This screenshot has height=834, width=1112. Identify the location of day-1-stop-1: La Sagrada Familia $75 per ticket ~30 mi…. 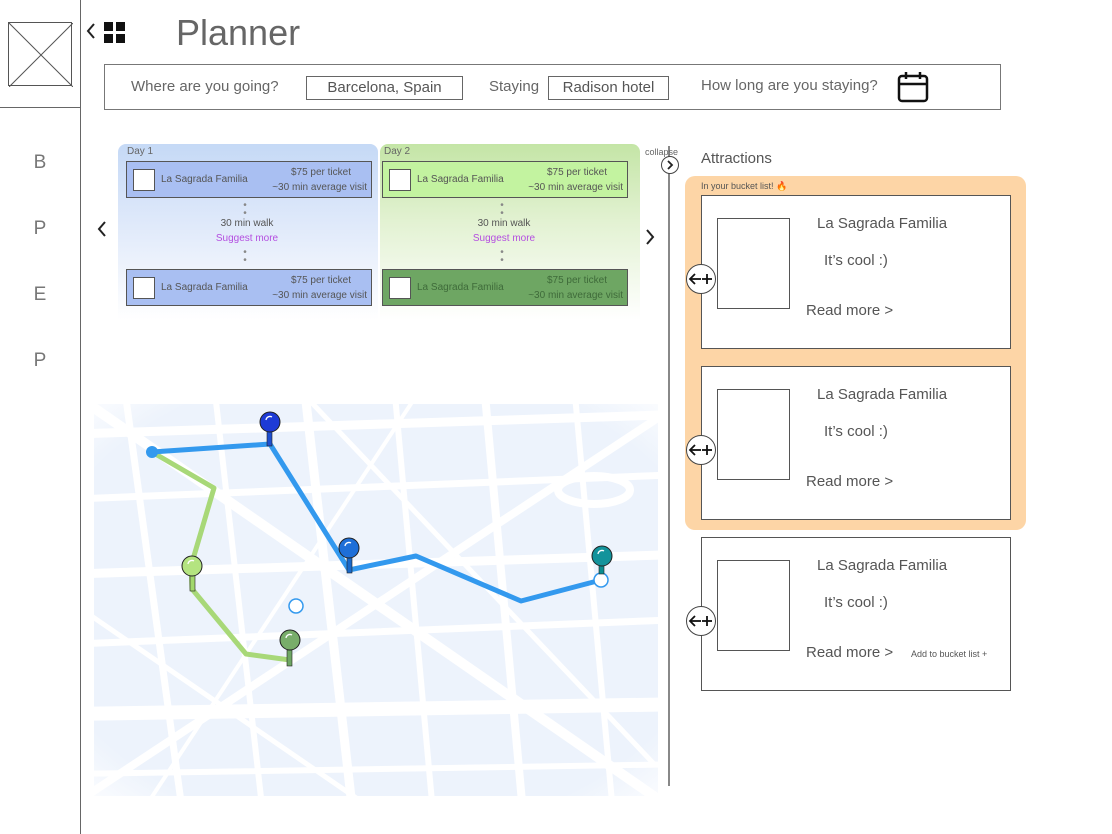
(249, 179).